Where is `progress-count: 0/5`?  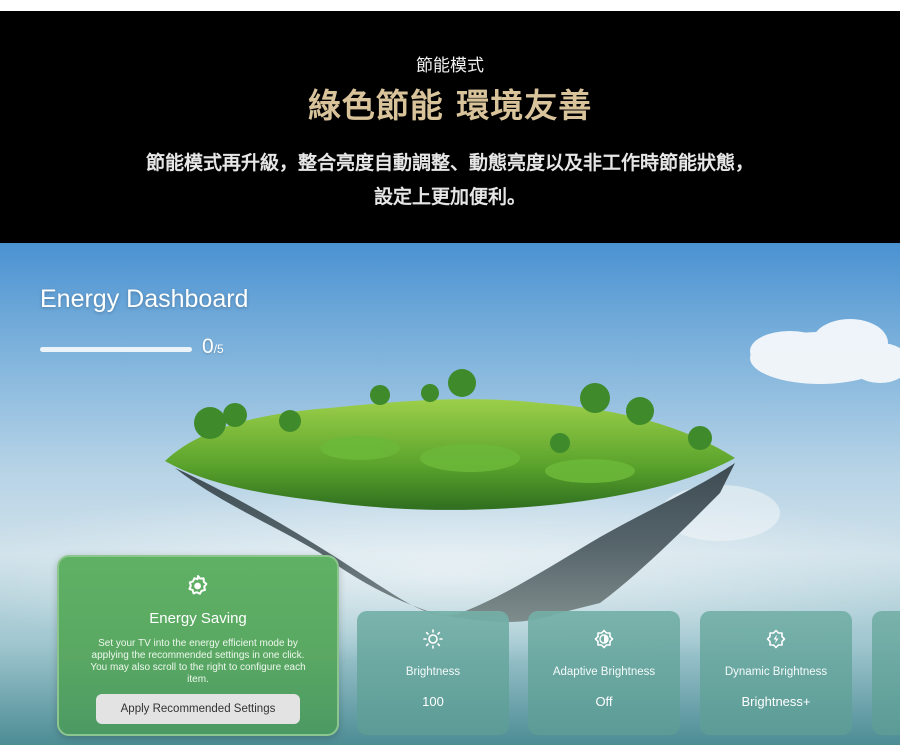
progress-count: 0/5 is located at coordinates (213, 347).